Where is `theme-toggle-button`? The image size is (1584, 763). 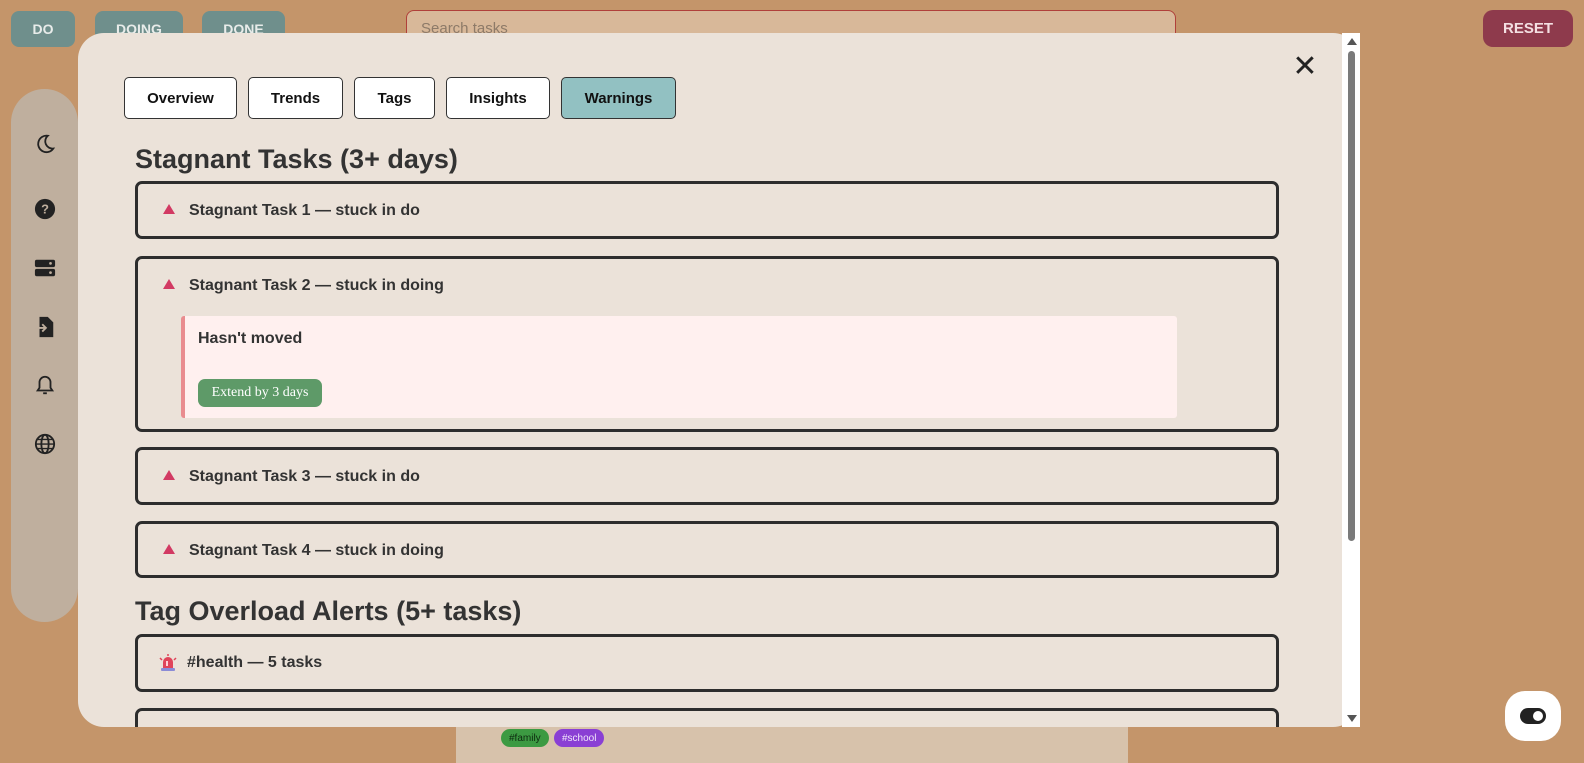 theme-toggle-button is located at coordinates (1533, 716).